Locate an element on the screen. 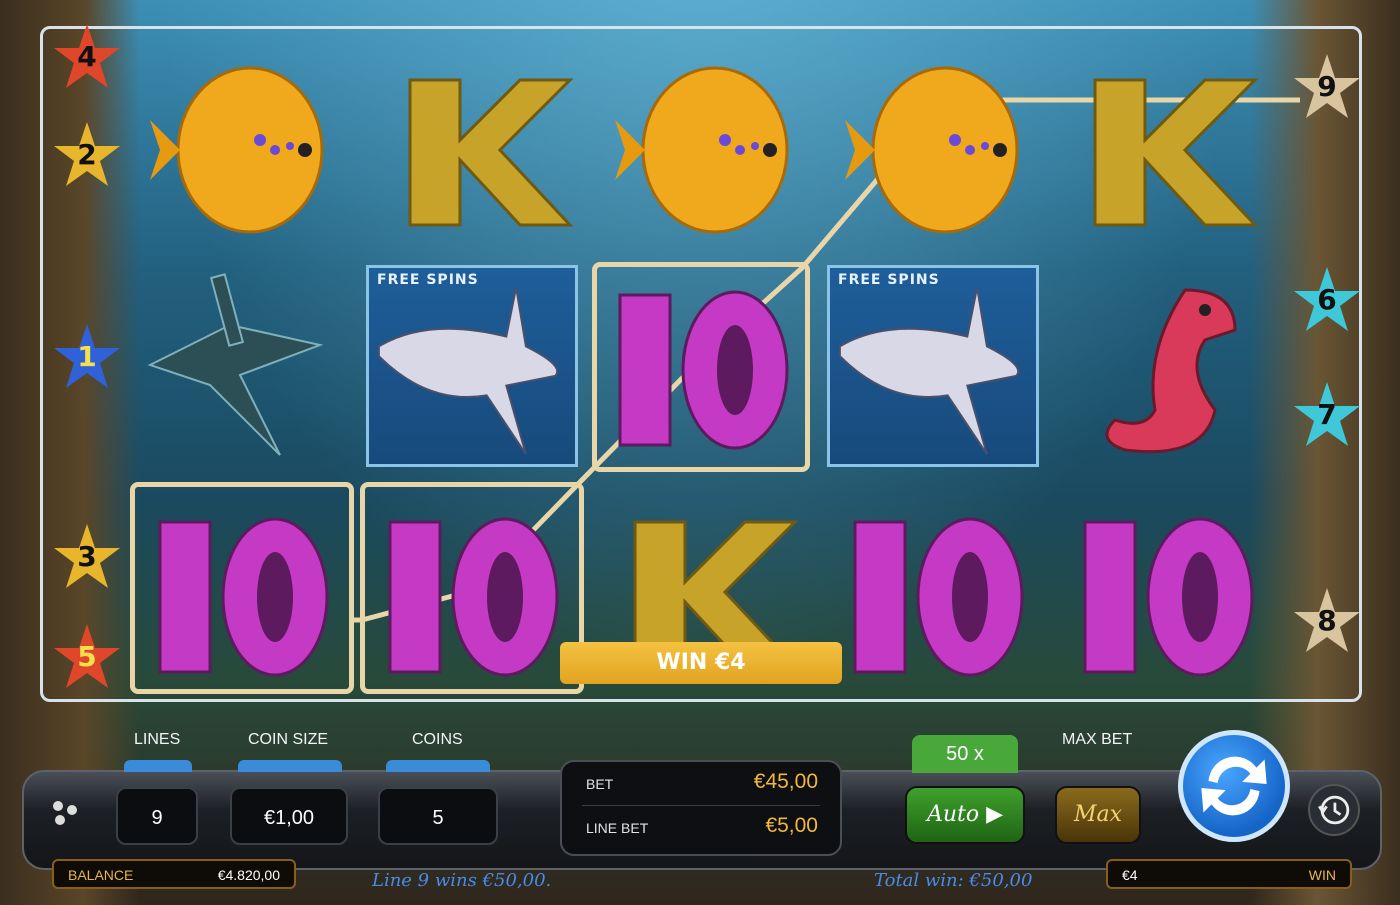 The height and width of the screenshot is (905, 1400). payline-number: 4 is located at coordinates (87, 56).